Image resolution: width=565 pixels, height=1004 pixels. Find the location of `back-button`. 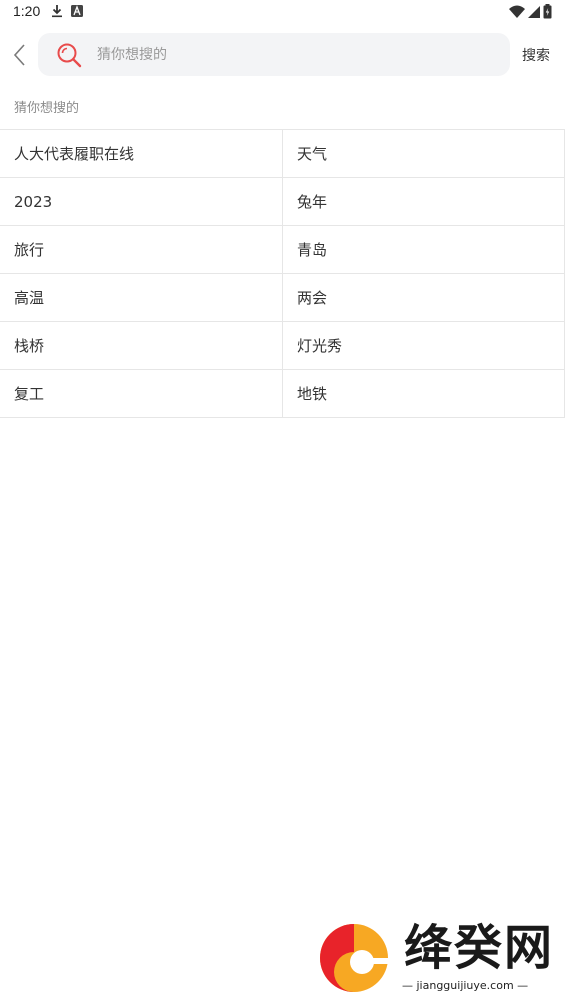

back-button is located at coordinates (19, 55).